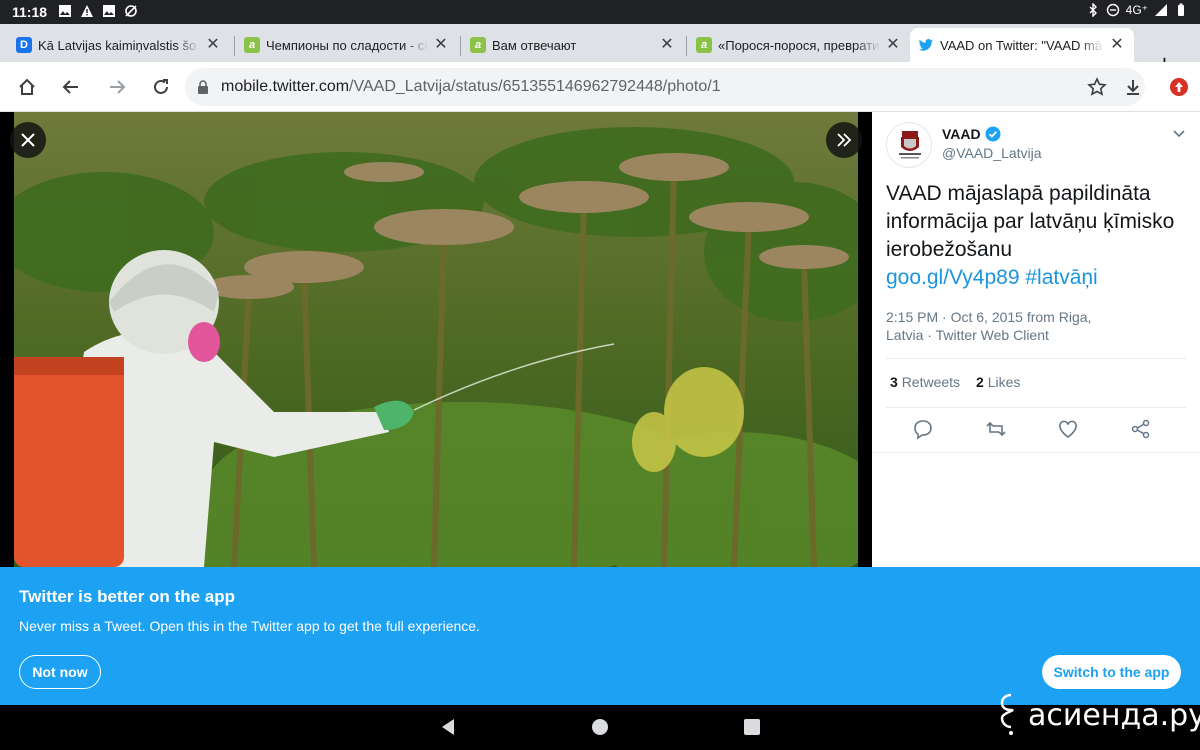 The width and height of the screenshot is (1200, 750). I want to click on heart-icon, so click(1068, 429).